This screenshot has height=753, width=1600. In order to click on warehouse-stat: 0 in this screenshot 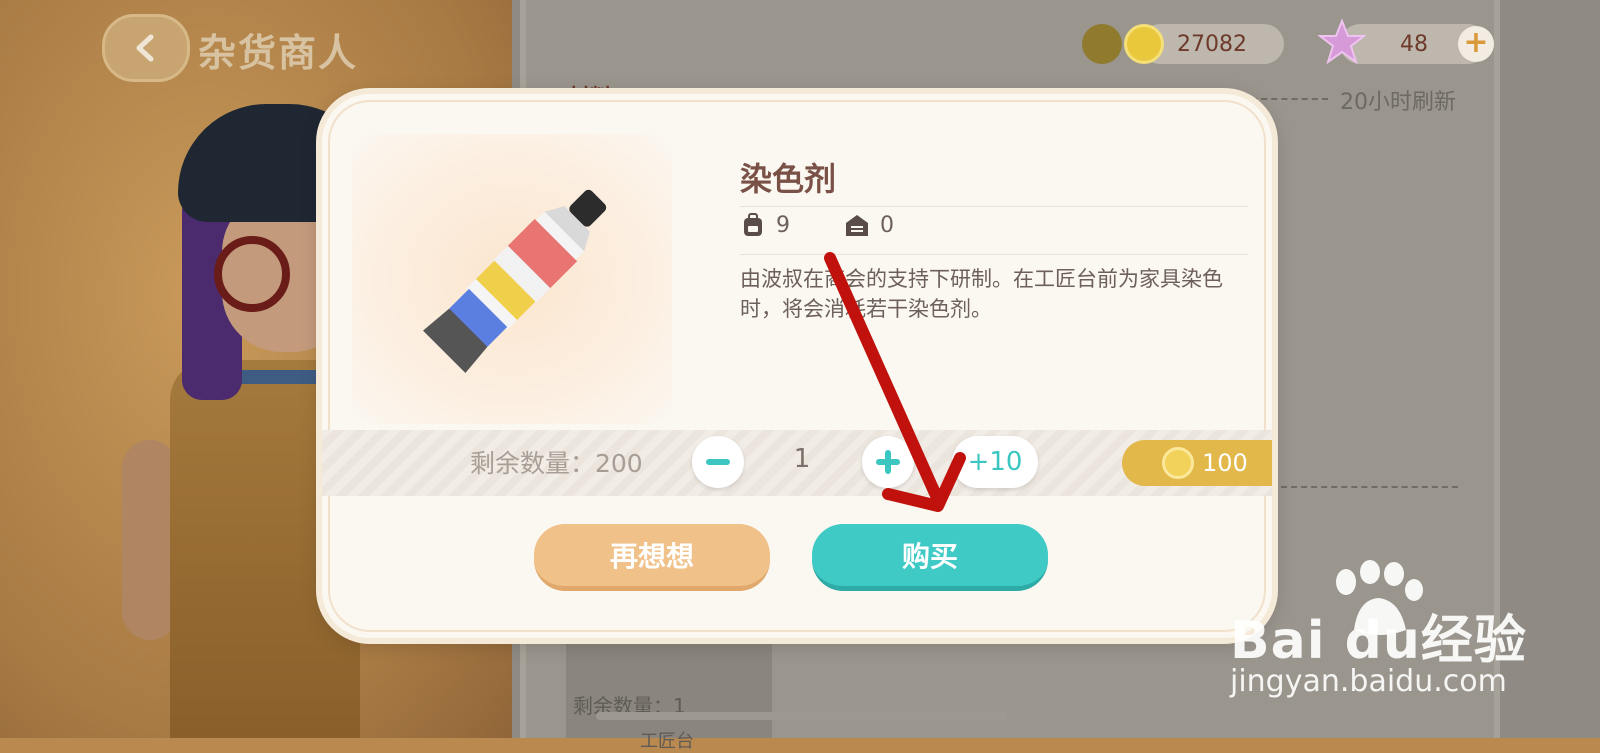, I will do `click(869, 225)`.